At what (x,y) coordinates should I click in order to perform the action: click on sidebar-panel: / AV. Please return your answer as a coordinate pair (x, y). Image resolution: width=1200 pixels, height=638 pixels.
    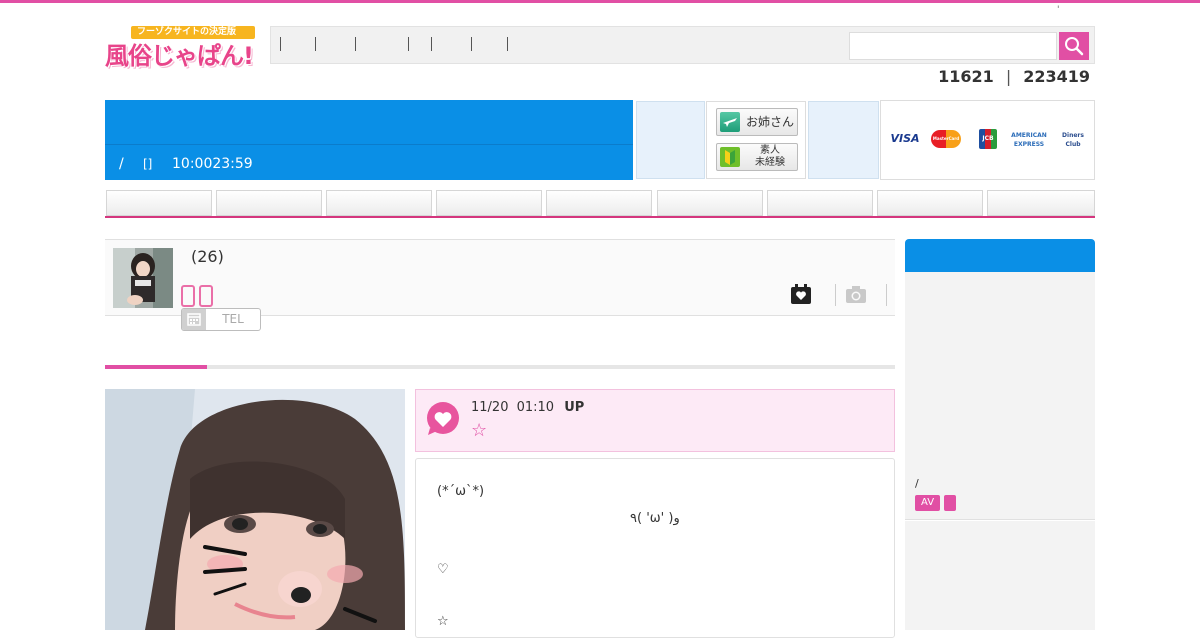
    Looking at the image, I should click on (1000, 396).